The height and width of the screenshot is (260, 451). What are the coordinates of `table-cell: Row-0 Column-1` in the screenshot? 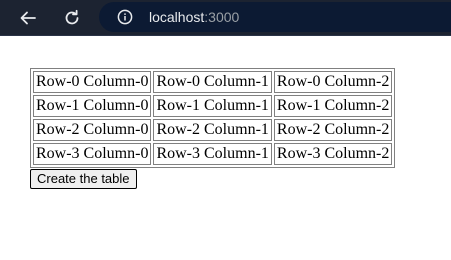 It's located at (212, 82).